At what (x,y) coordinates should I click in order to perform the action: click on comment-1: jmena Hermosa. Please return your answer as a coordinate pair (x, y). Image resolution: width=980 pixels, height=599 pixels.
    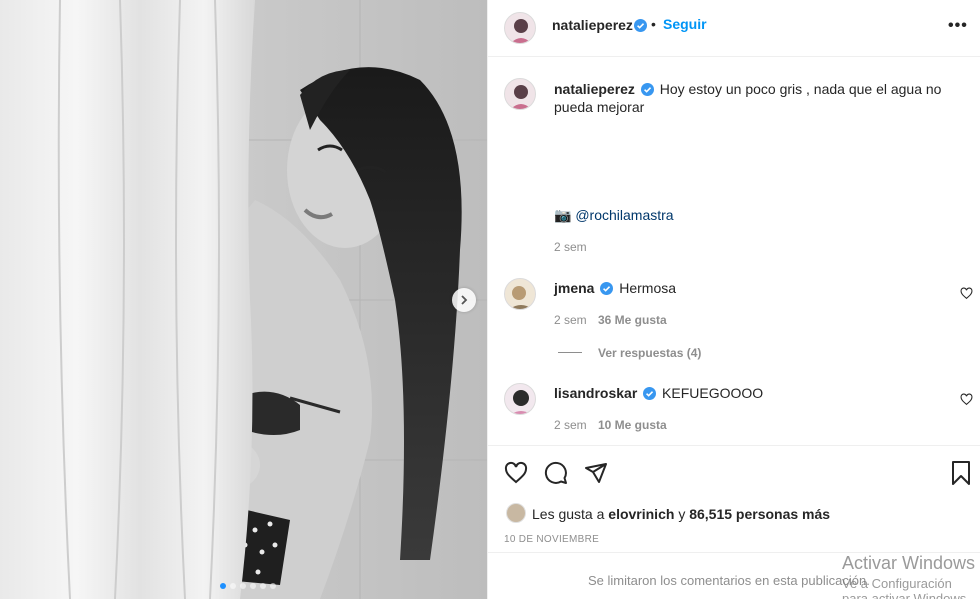
    Looking at the image, I should click on (615, 288).